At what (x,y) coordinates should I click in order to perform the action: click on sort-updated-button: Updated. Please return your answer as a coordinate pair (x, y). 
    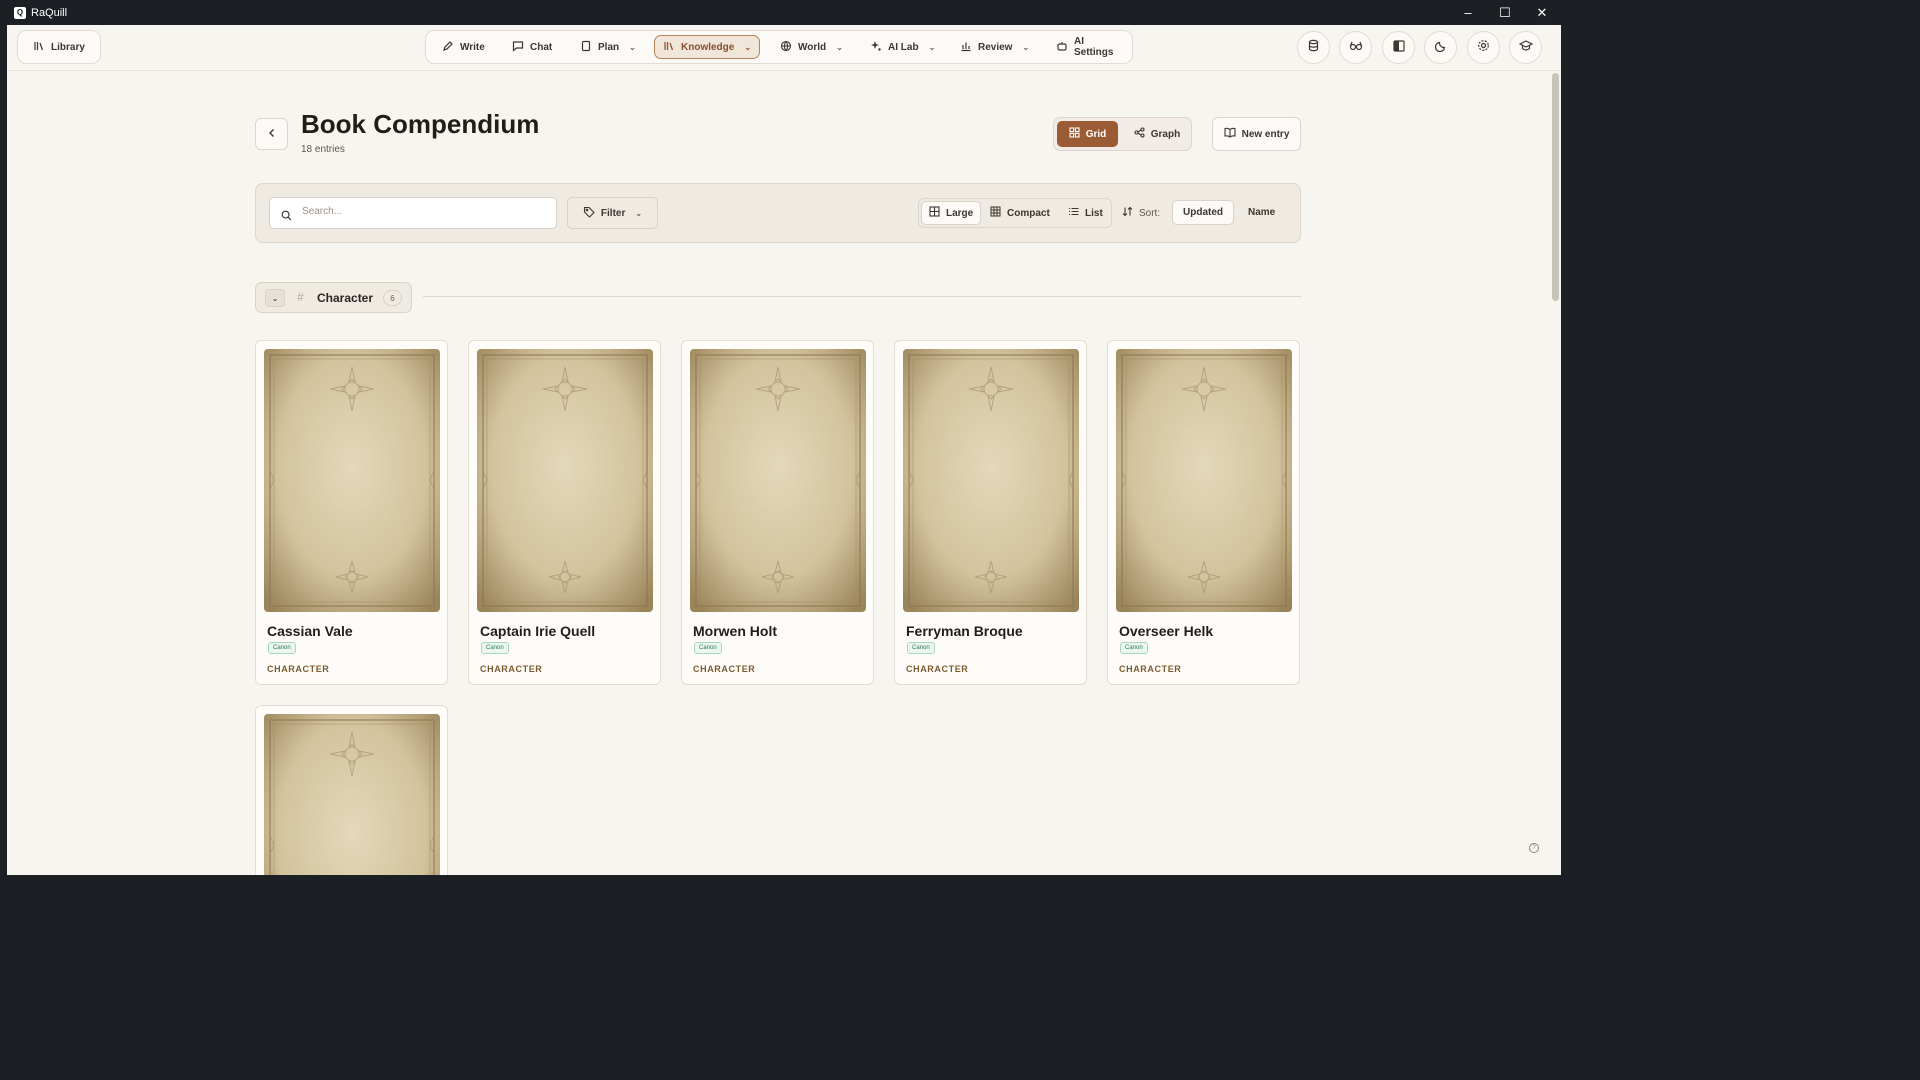
    Looking at the image, I should click on (1203, 212).